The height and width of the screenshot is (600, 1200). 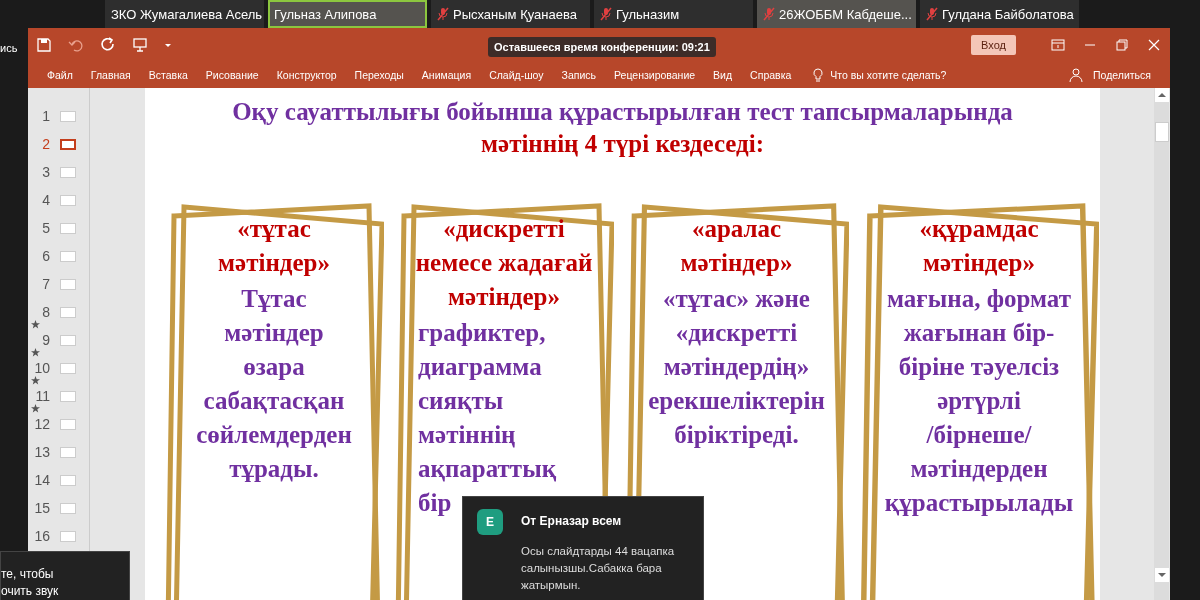 What do you see at coordinates (41, 536) in the screenshot?
I see `slide-number: 16` at bounding box center [41, 536].